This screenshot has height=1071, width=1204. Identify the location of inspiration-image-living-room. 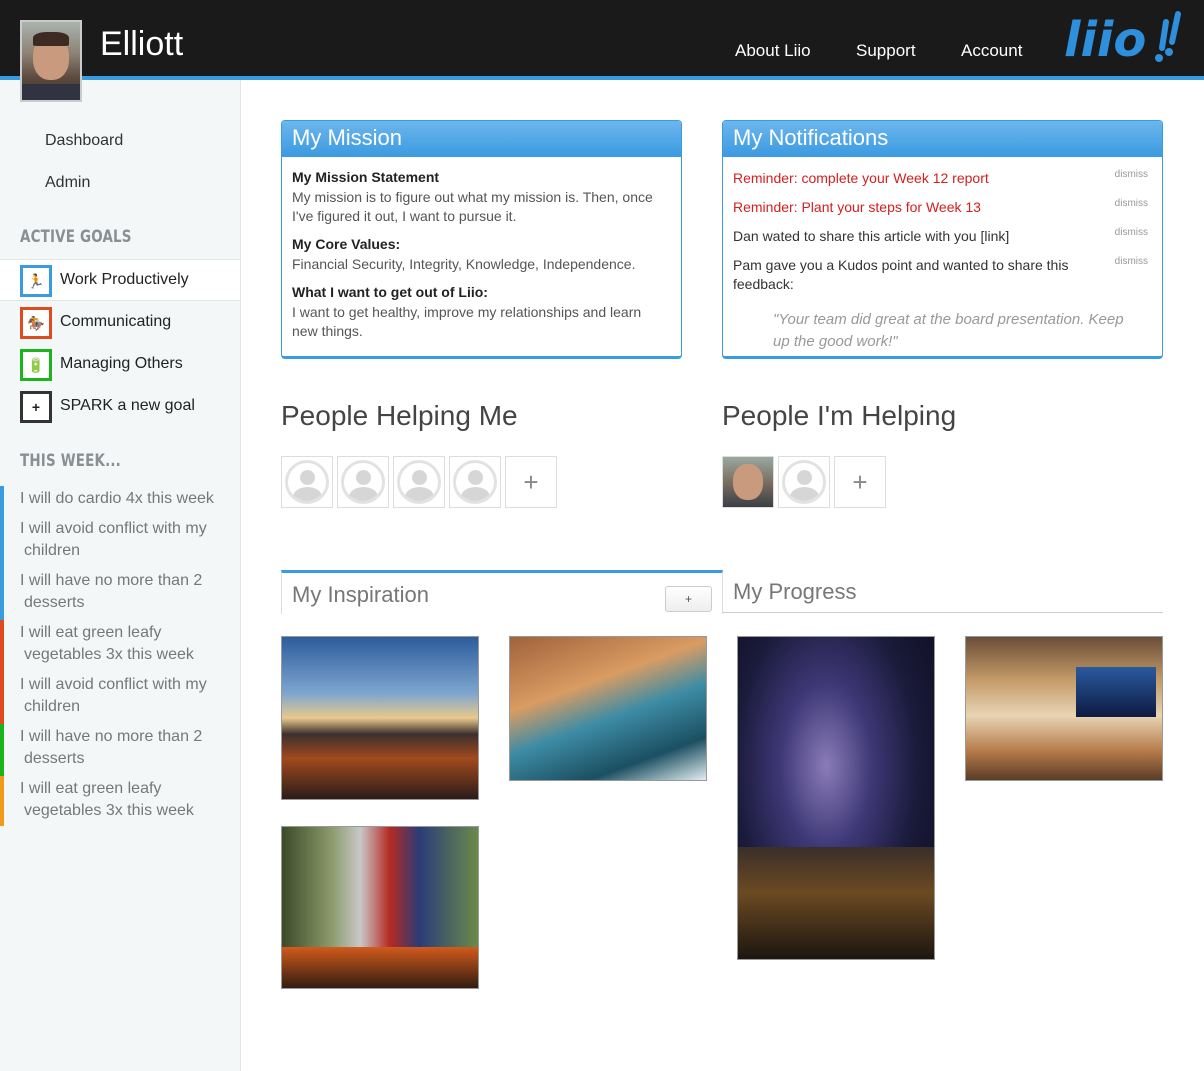
(1064, 708).